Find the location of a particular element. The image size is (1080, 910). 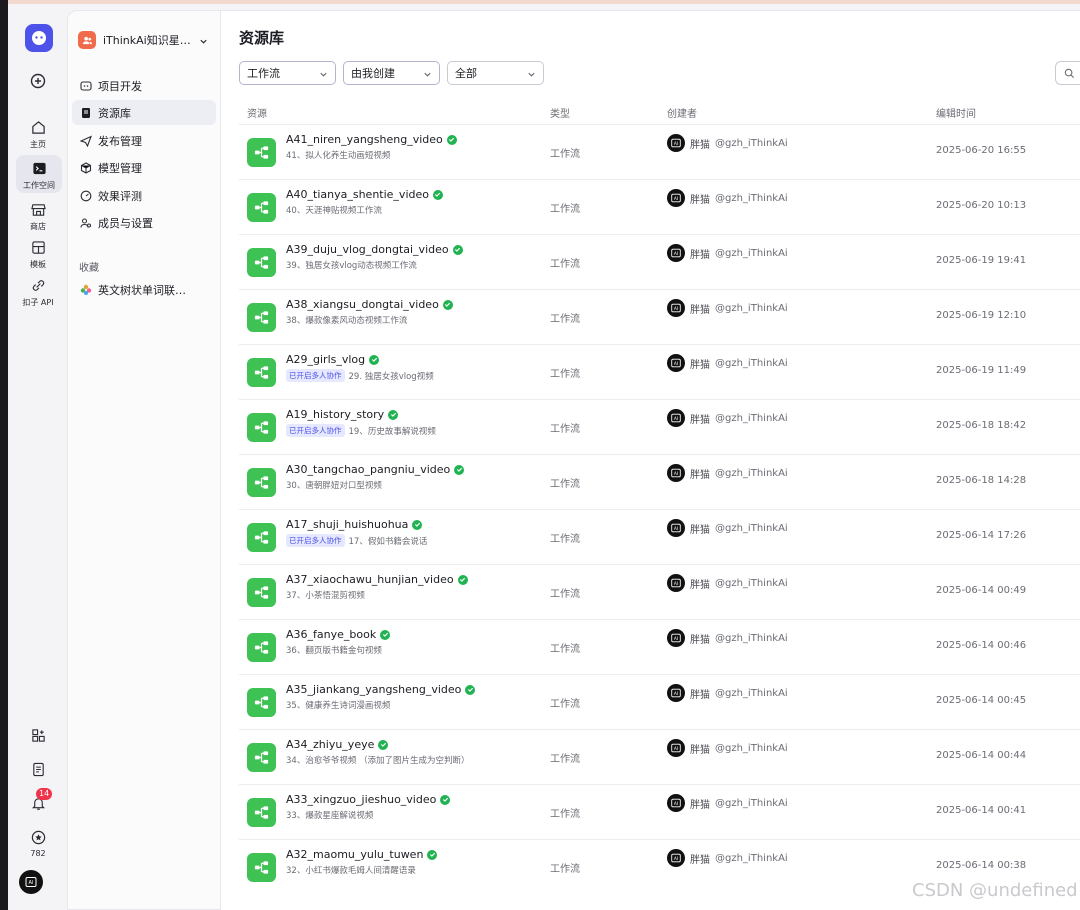

chevron-down-icon is located at coordinates (203, 40).